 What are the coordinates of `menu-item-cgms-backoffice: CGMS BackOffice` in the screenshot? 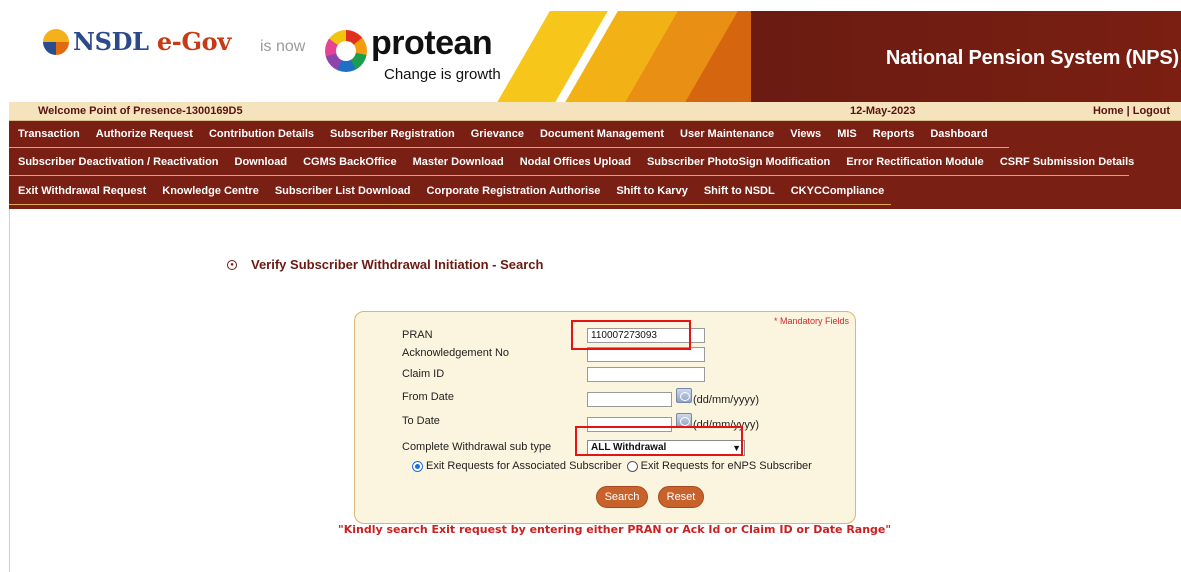 It's located at (350, 162).